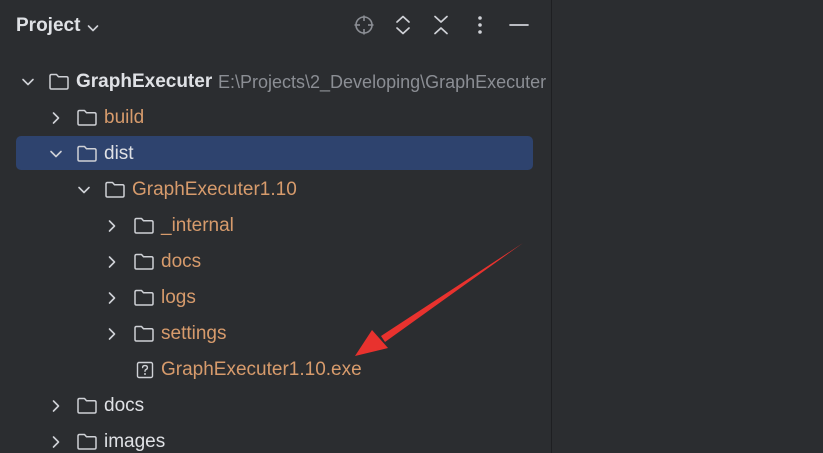 The image size is (823, 453). What do you see at coordinates (214, 189) in the screenshot?
I see `folder-name: GraphExecuter1.10` at bounding box center [214, 189].